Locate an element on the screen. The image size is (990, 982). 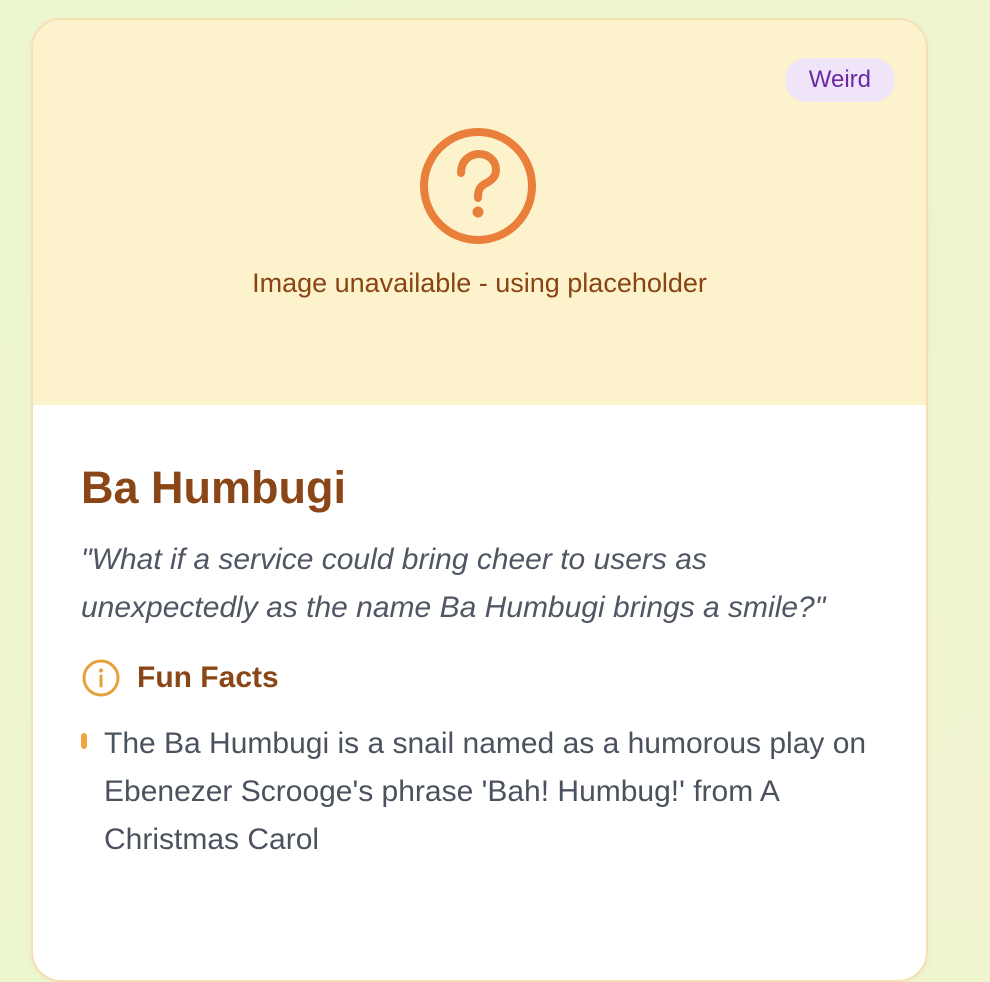
info-circle-icon is located at coordinates (101, 678).